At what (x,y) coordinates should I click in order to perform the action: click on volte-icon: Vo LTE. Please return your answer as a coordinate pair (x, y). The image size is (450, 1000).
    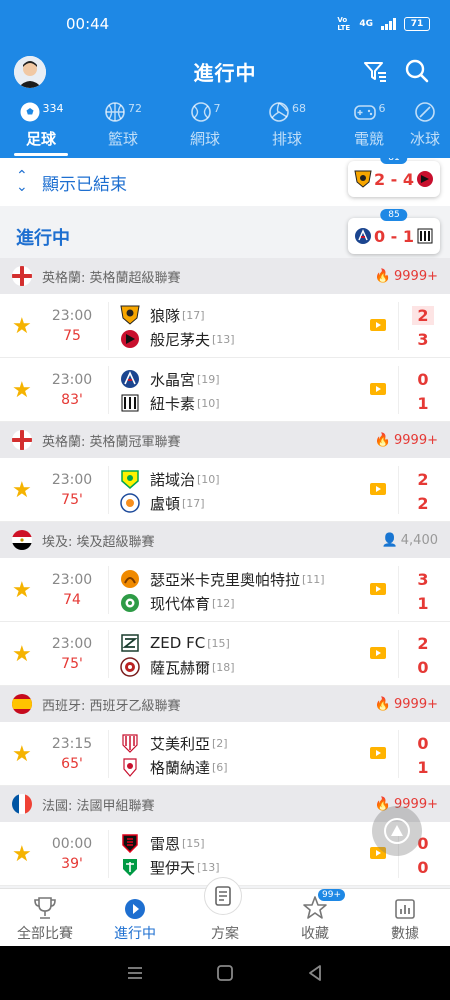
    Looking at the image, I should click on (344, 24).